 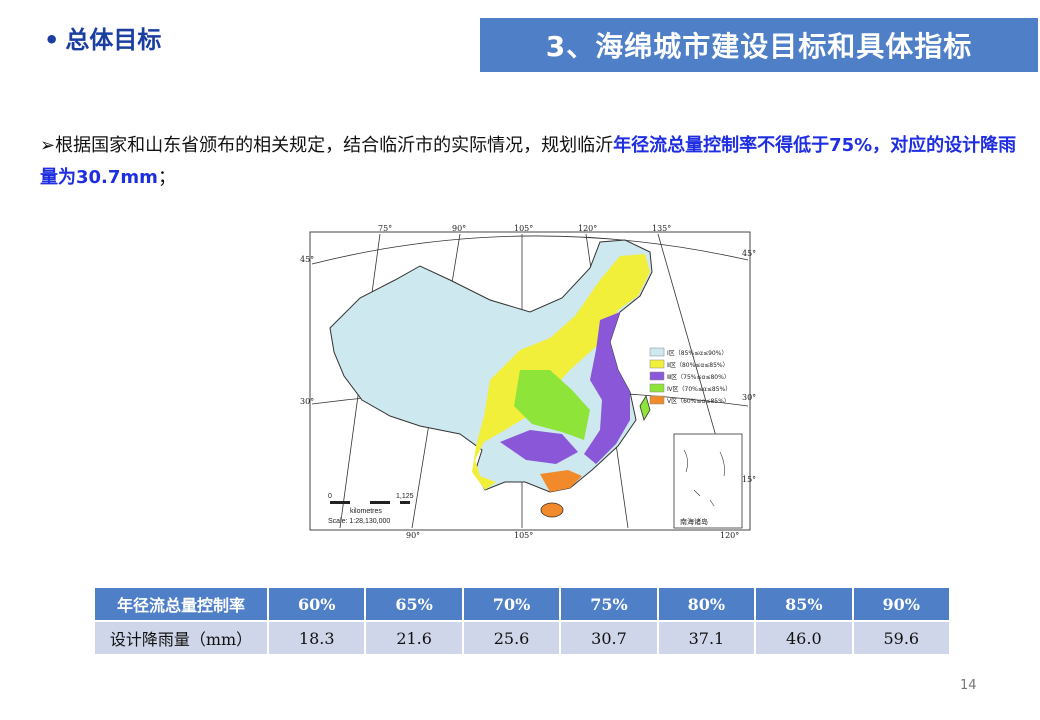 I want to click on section-title: • 总体目标, so click(x=102, y=37).